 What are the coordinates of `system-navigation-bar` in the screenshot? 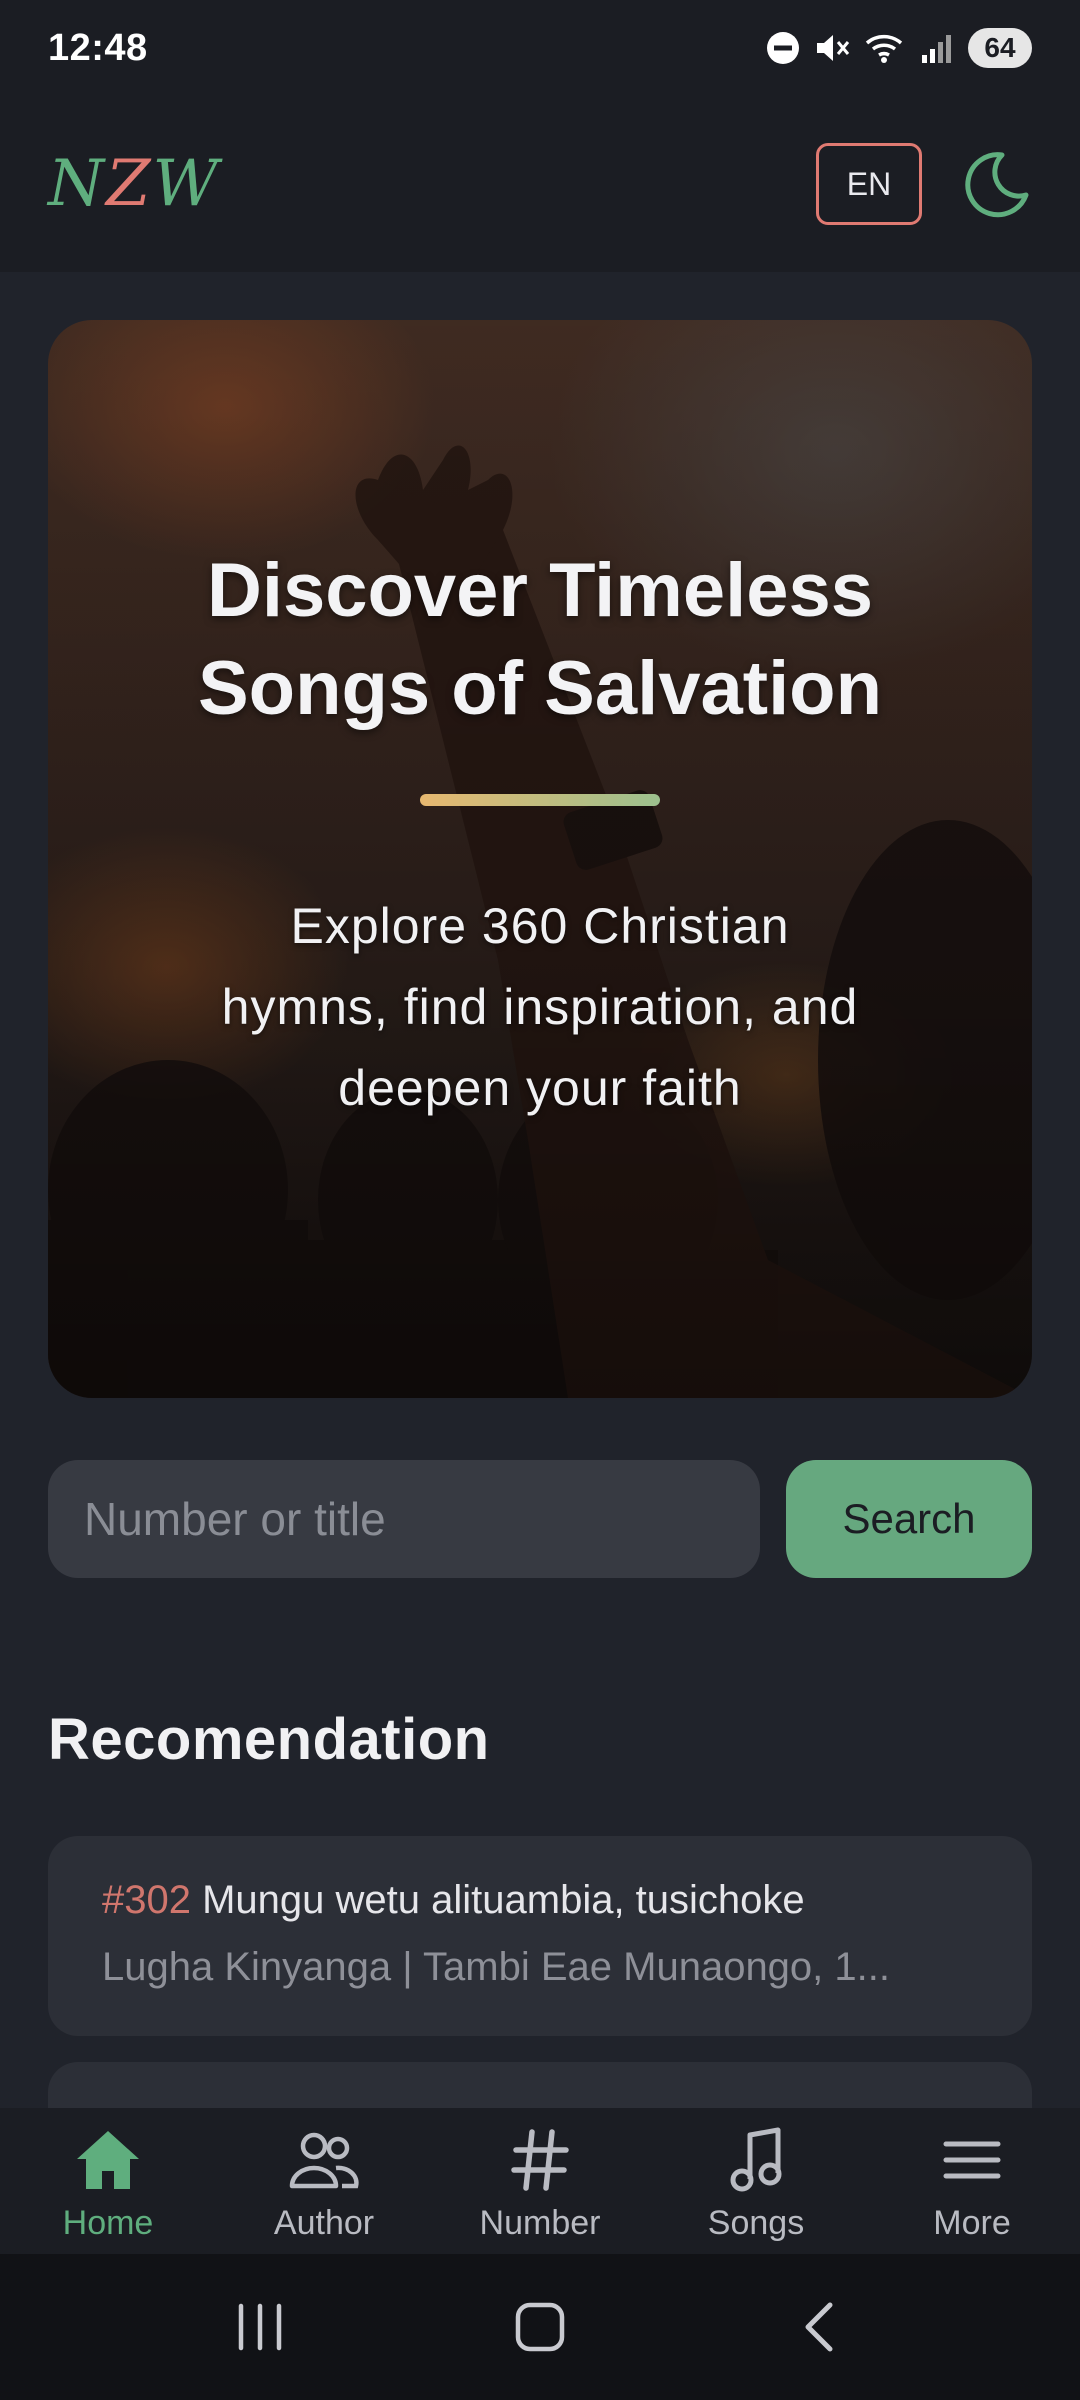 It's located at (540, 2327).